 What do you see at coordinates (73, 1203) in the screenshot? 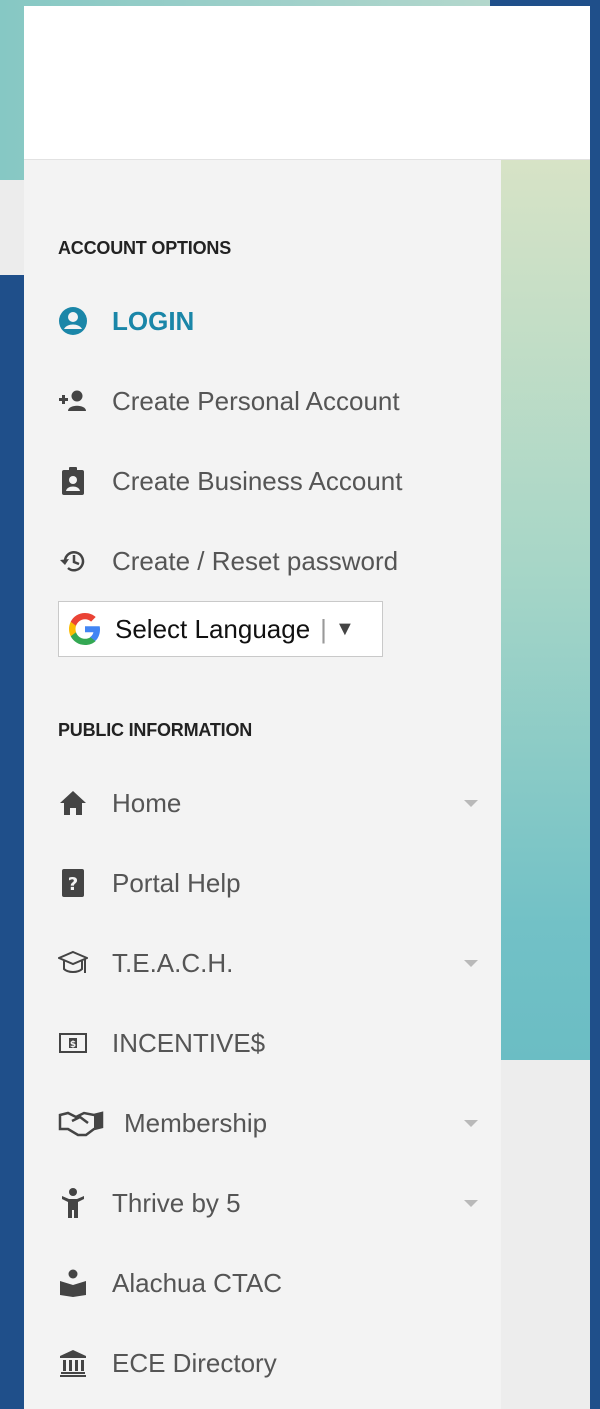
I see `child-icon` at bounding box center [73, 1203].